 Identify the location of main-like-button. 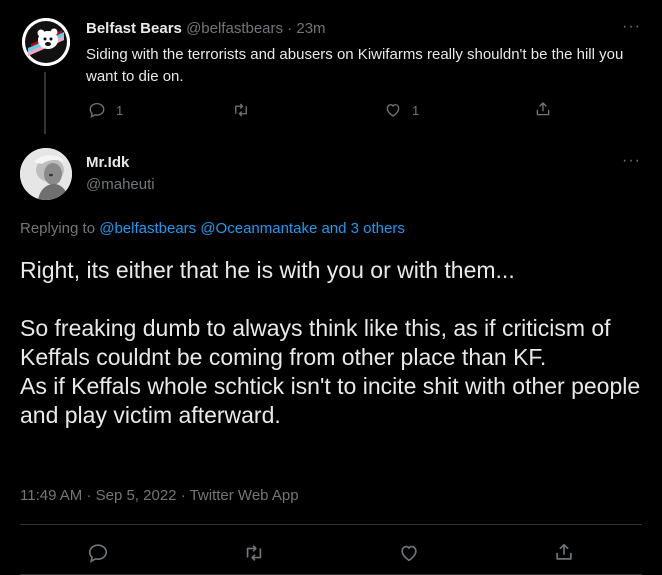
(409, 553).